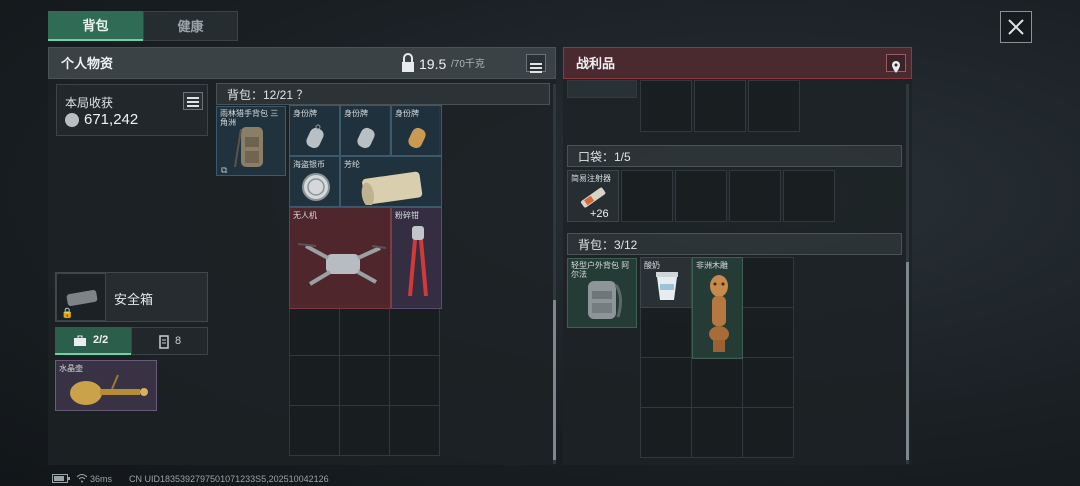 The image size is (1080, 486). I want to click on personal-title: 个人物资, so click(87, 63).